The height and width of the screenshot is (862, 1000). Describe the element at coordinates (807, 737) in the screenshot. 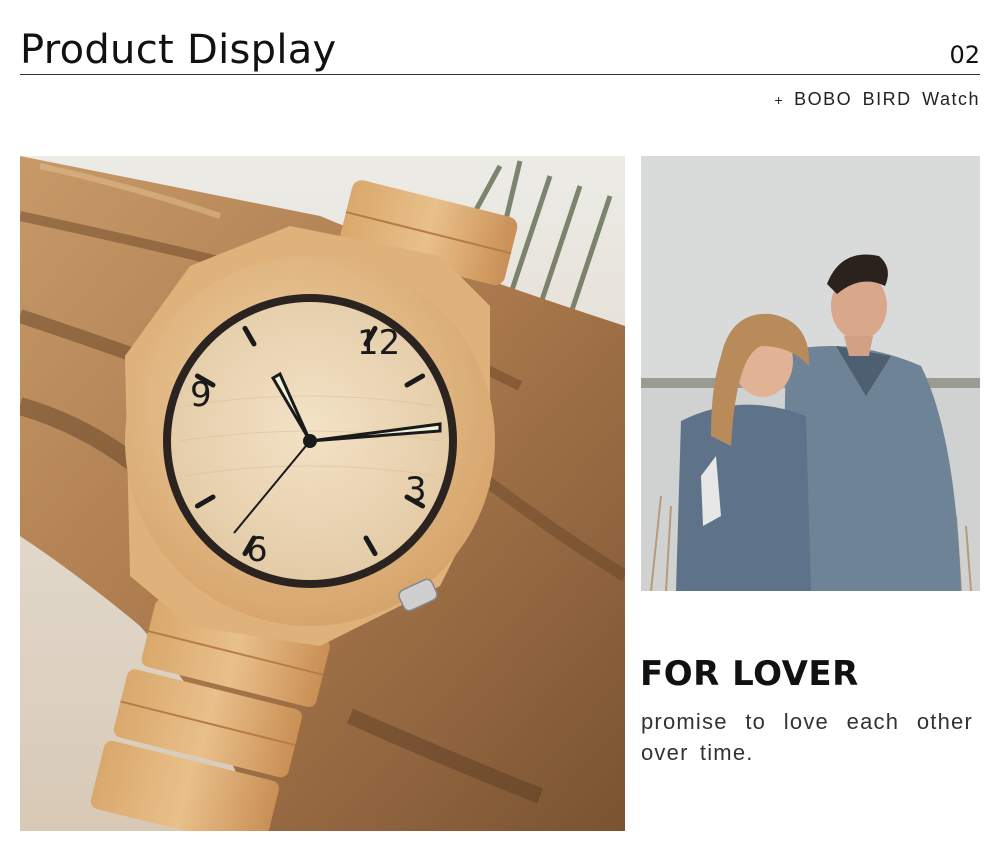

I see `feature-tagline: promise to love each other over time.` at that location.